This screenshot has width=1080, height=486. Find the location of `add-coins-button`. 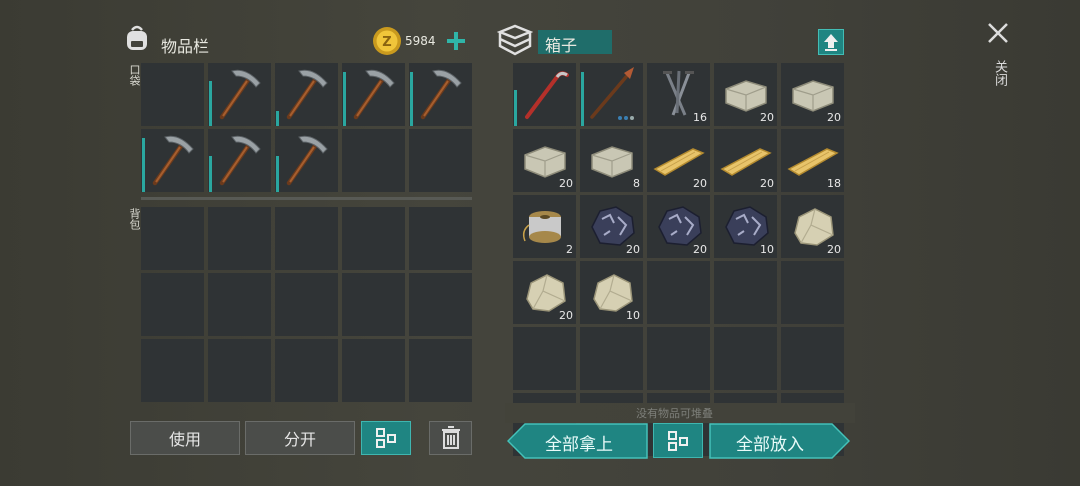

add-coins-button is located at coordinates (456, 41).